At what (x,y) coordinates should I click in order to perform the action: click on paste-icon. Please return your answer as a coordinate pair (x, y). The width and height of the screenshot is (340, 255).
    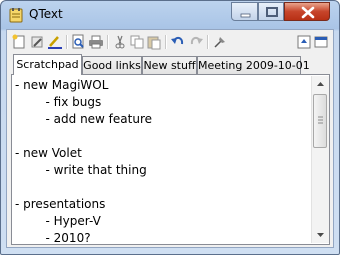
    Looking at the image, I should click on (154, 42).